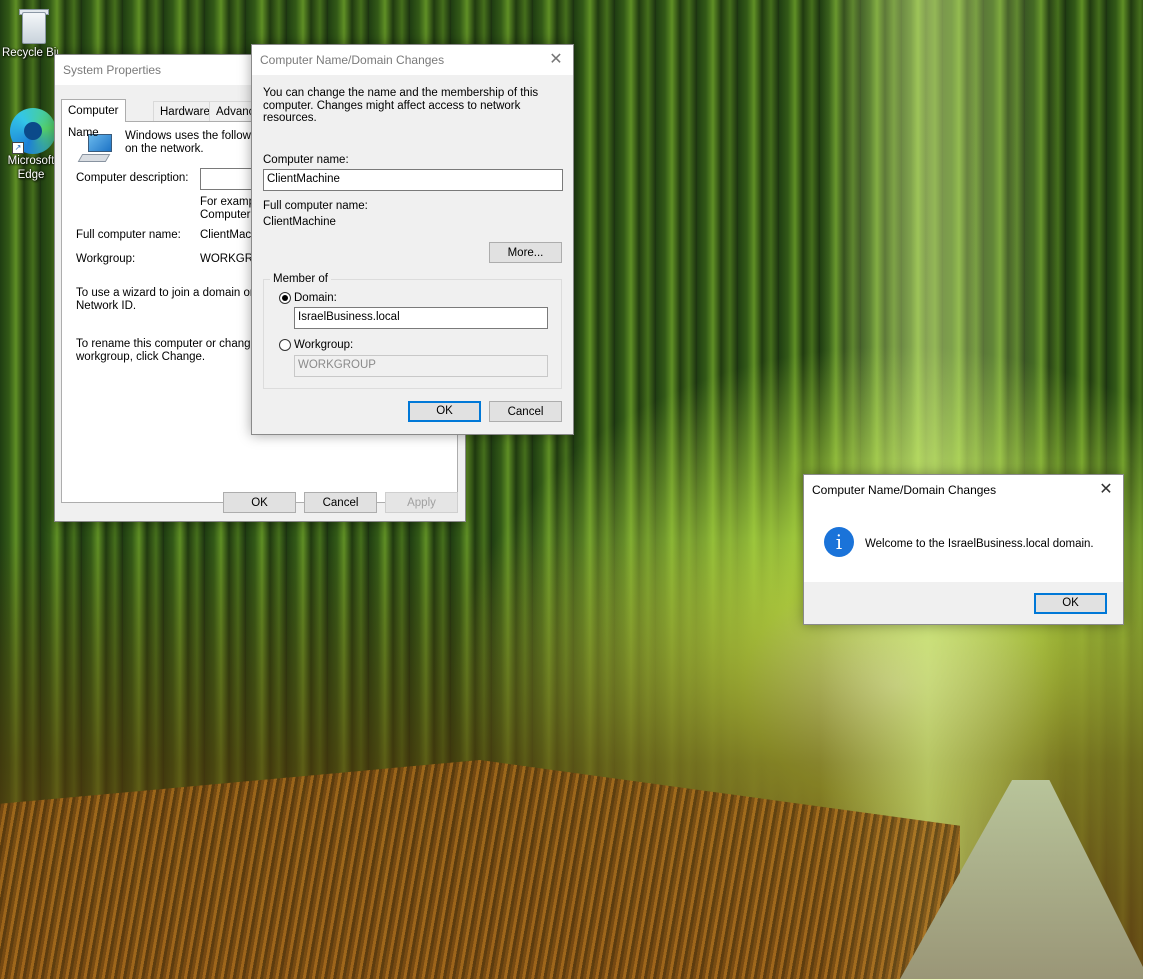  I want to click on workgroup-input: WORKGROUP, so click(421, 366).